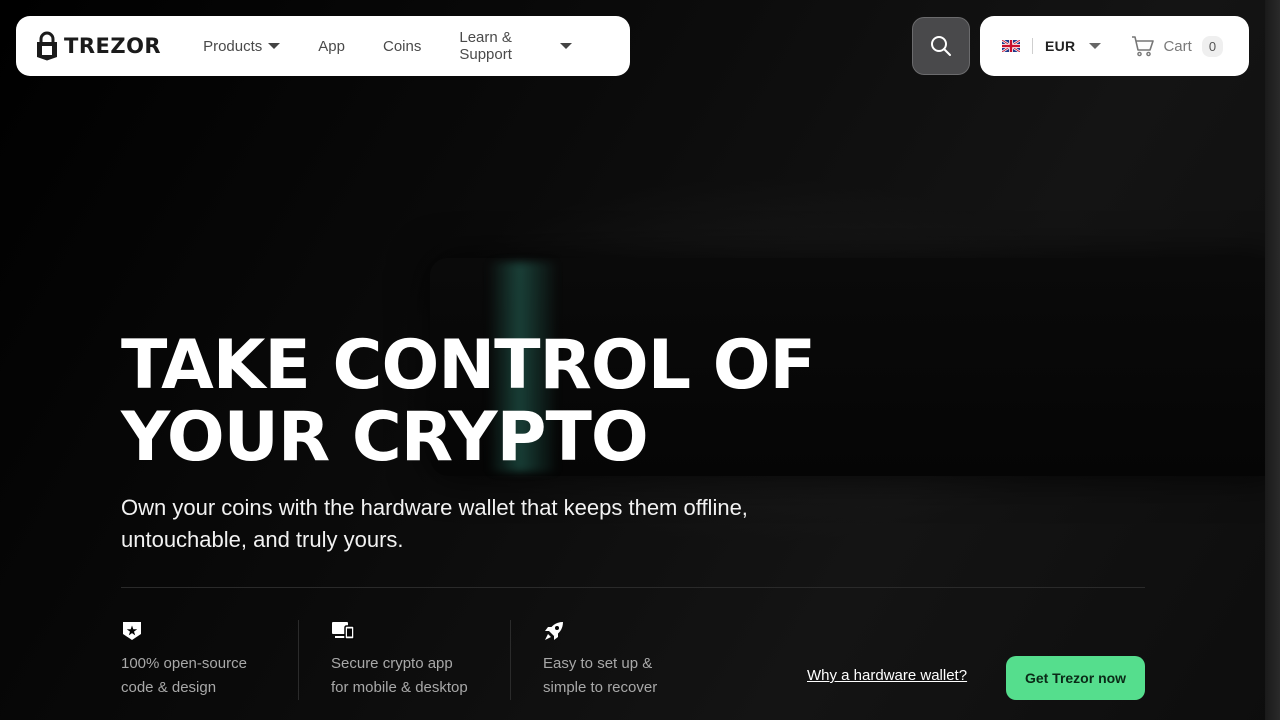  I want to click on feature-easy-setup-line2: simple to recover, so click(600, 687).